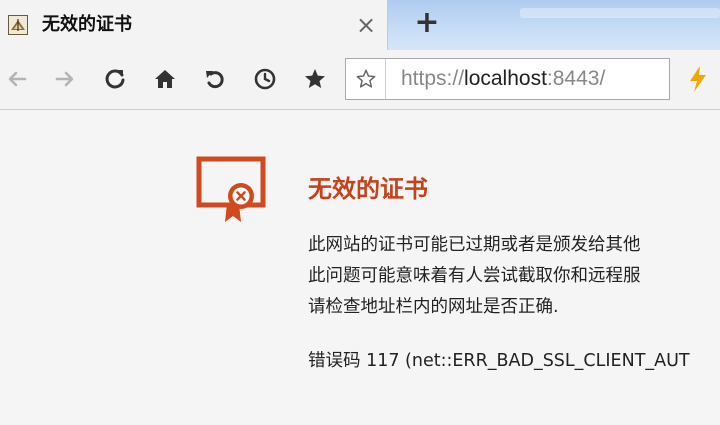 The width and height of the screenshot is (720, 425). What do you see at coordinates (315, 79) in the screenshot?
I see `star-icon` at bounding box center [315, 79].